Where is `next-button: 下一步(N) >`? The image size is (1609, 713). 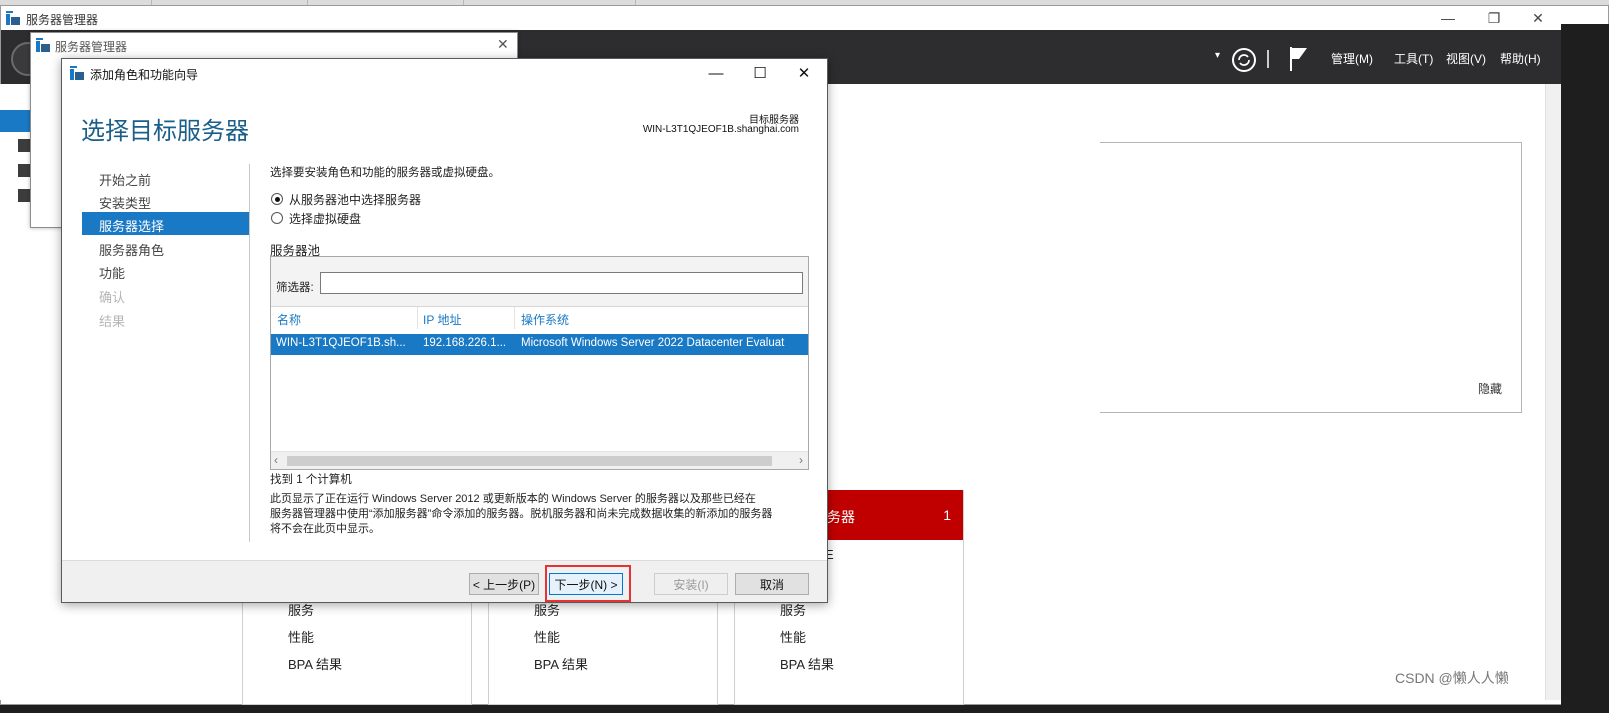
next-button: 下一步(N) > is located at coordinates (586, 584).